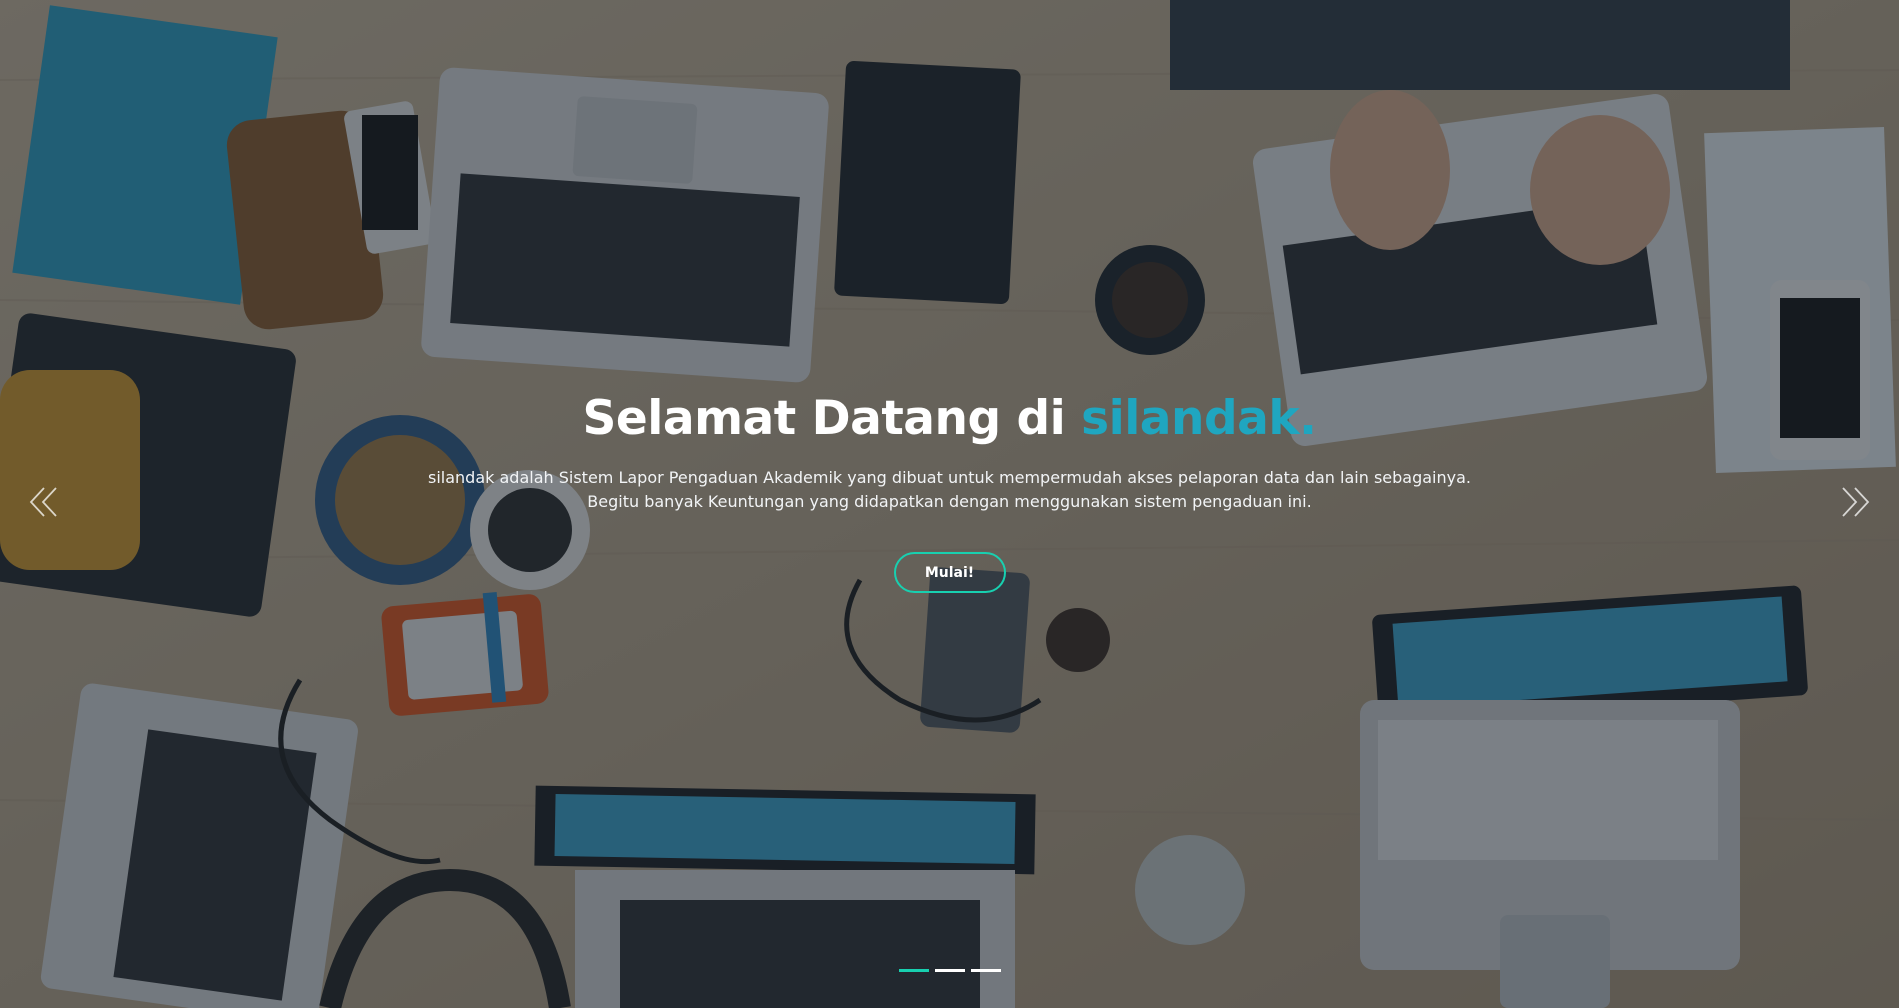  What do you see at coordinates (832, 418) in the screenshot?
I see `headline-main: Selamat Datang di` at bounding box center [832, 418].